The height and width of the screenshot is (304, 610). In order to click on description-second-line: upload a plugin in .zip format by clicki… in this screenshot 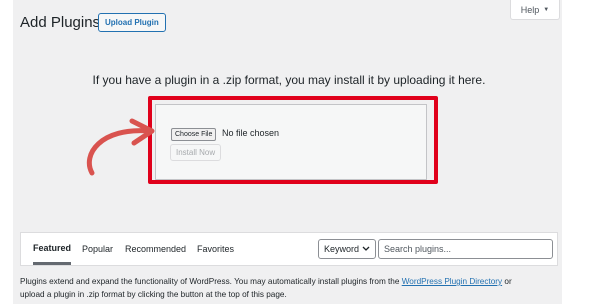, I will do `click(153, 294)`.